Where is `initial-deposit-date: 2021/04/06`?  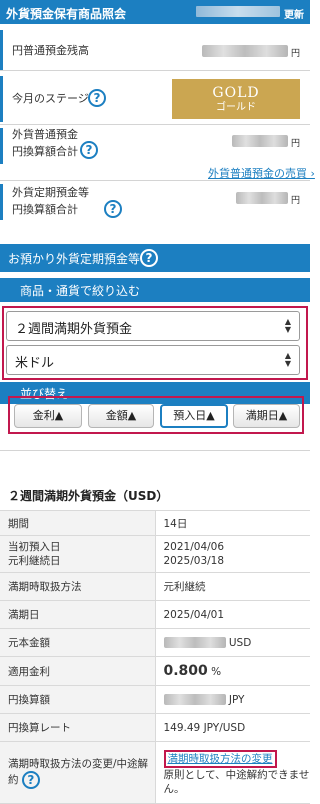 initial-deposit-date: 2021/04/06 is located at coordinates (194, 547).